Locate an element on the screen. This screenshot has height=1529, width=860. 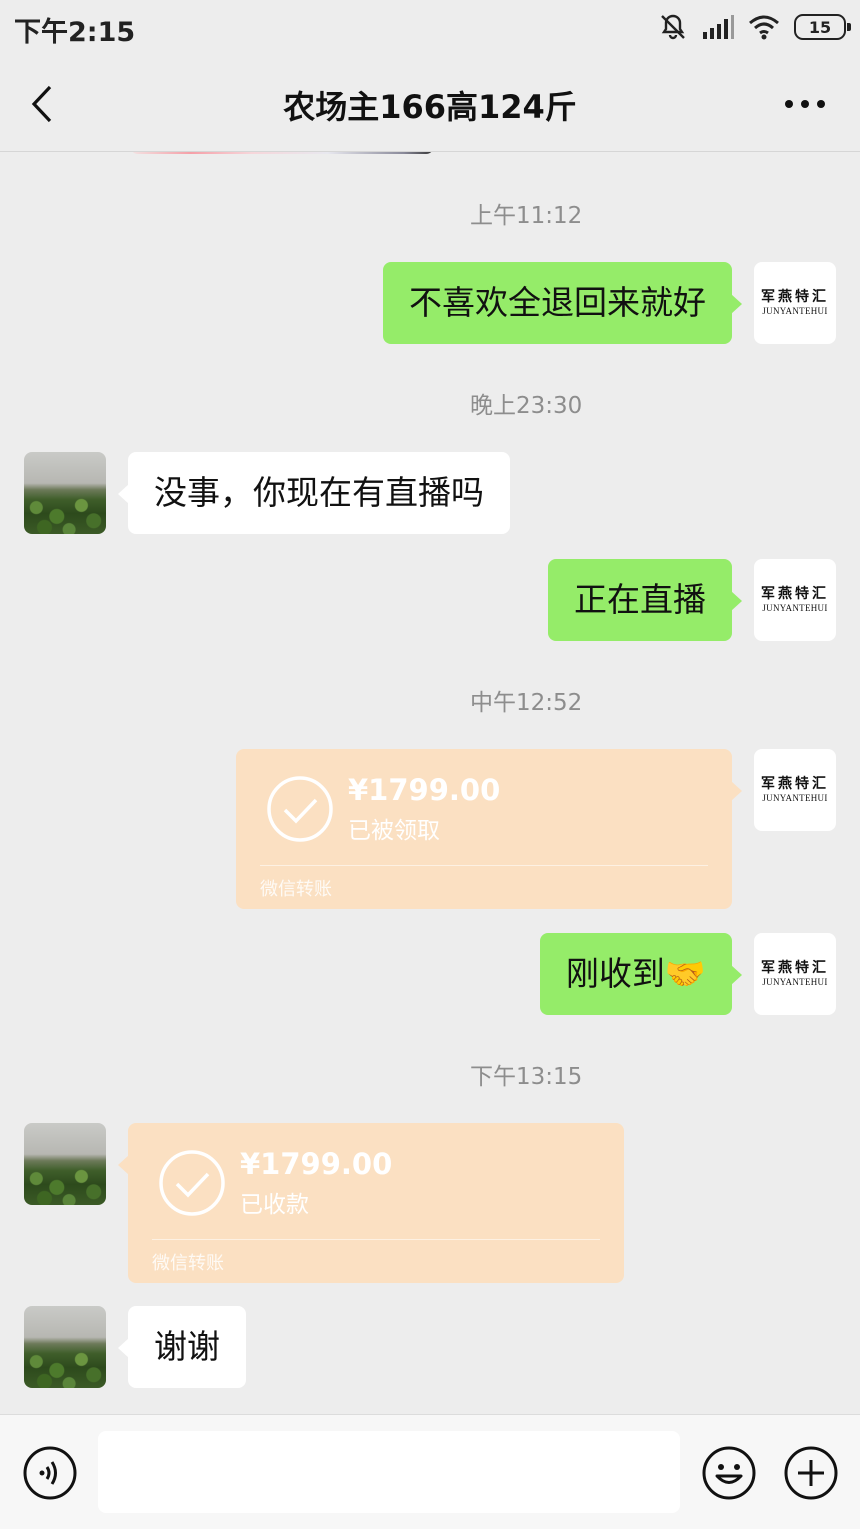
status-bar: 下午2:15 15 is located at coordinates (430, 28).